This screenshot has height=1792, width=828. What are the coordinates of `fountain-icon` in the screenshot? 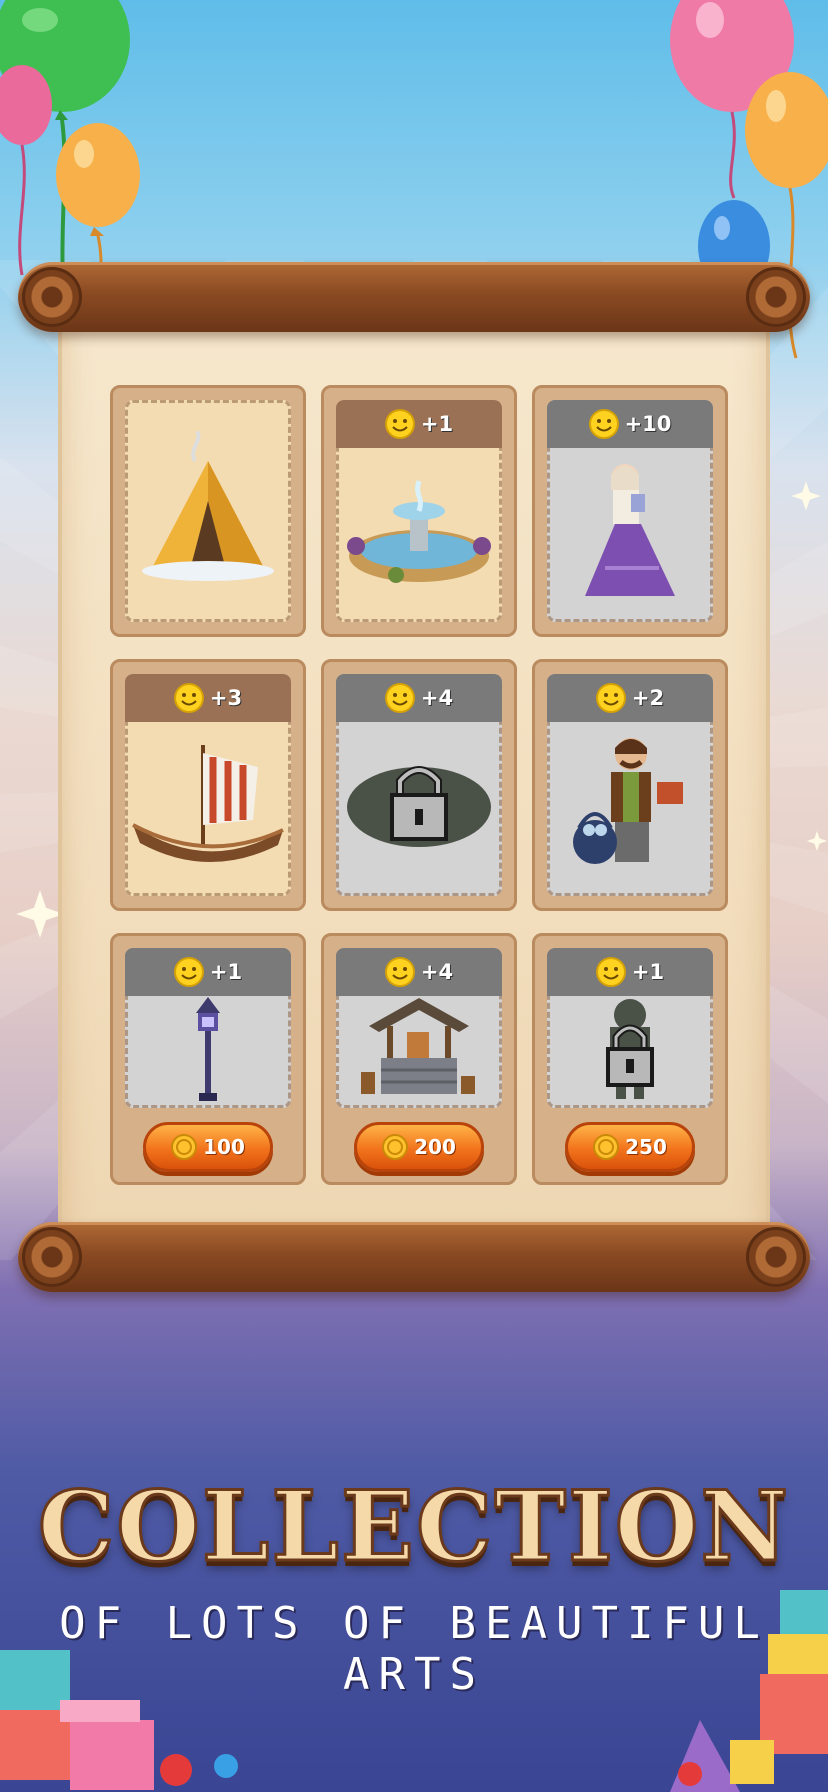 It's located at (419, 531).